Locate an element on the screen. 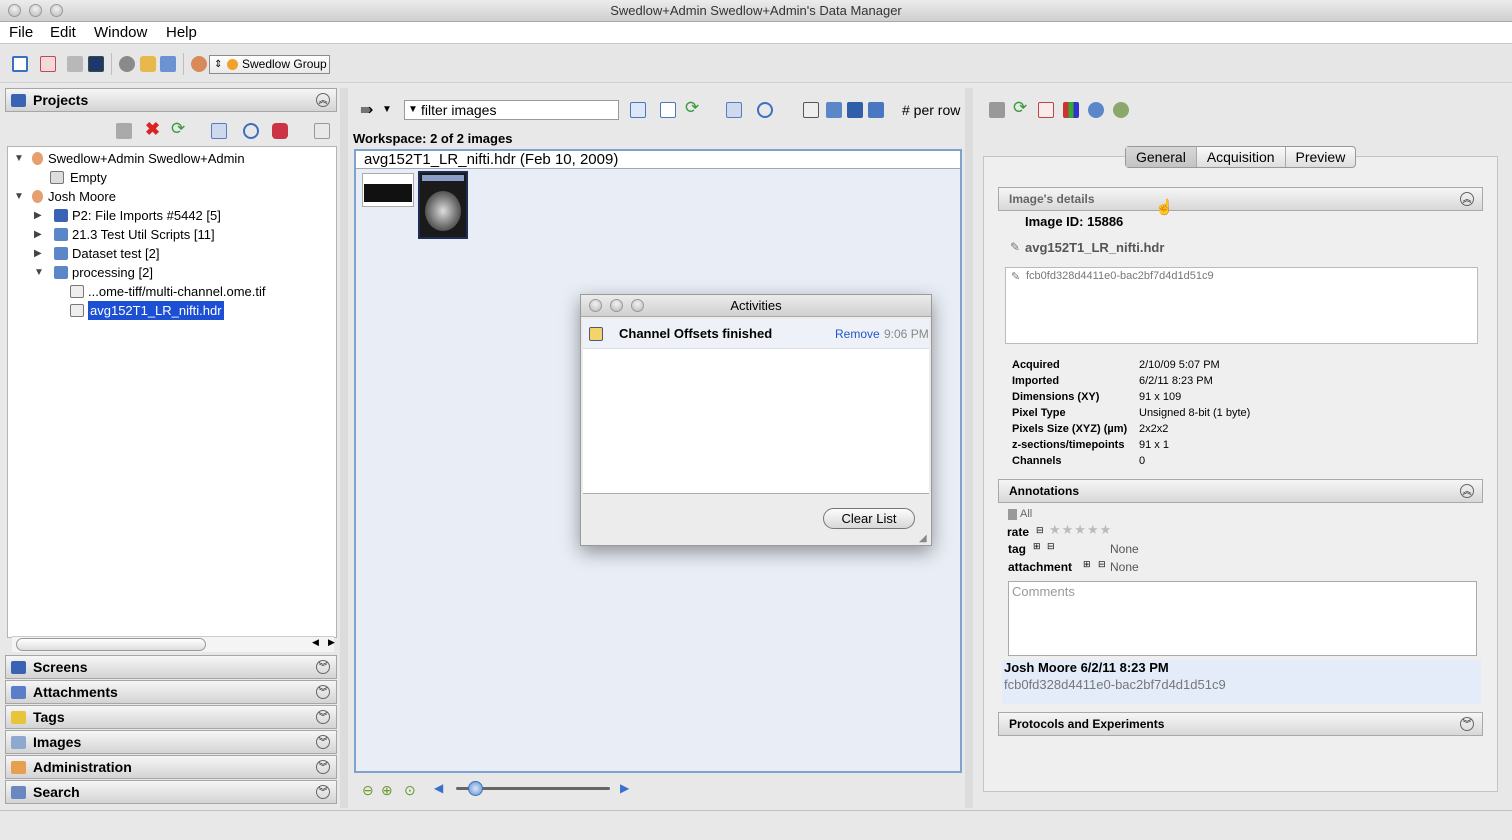  search-tool-icon is located at coordinates (127, 64).